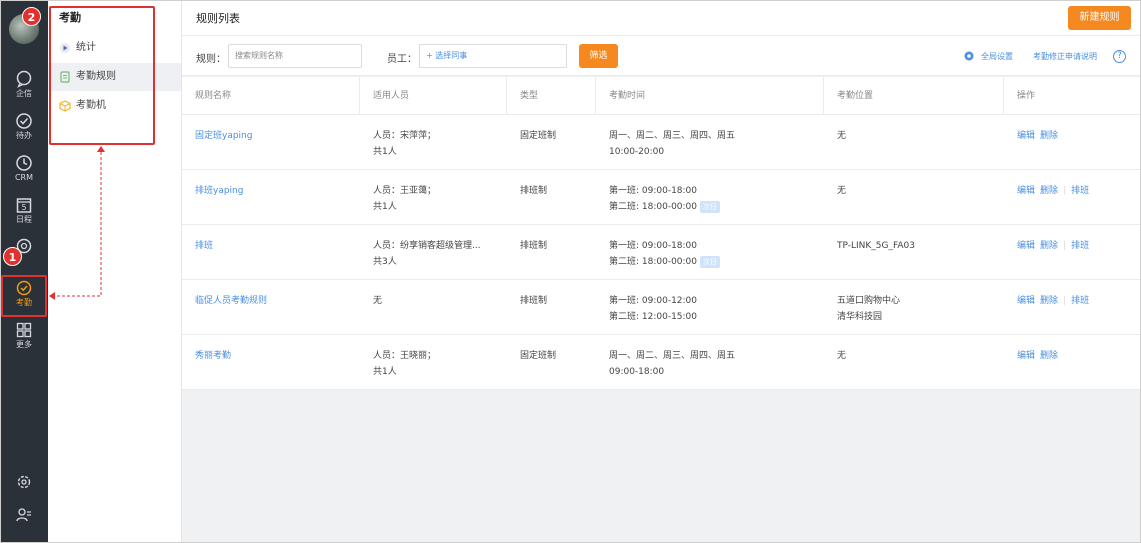  What do you see at coordinates (24, 296) in the screenshot?
I see `attendance-highlight-box` at bounding box center [24, 296].